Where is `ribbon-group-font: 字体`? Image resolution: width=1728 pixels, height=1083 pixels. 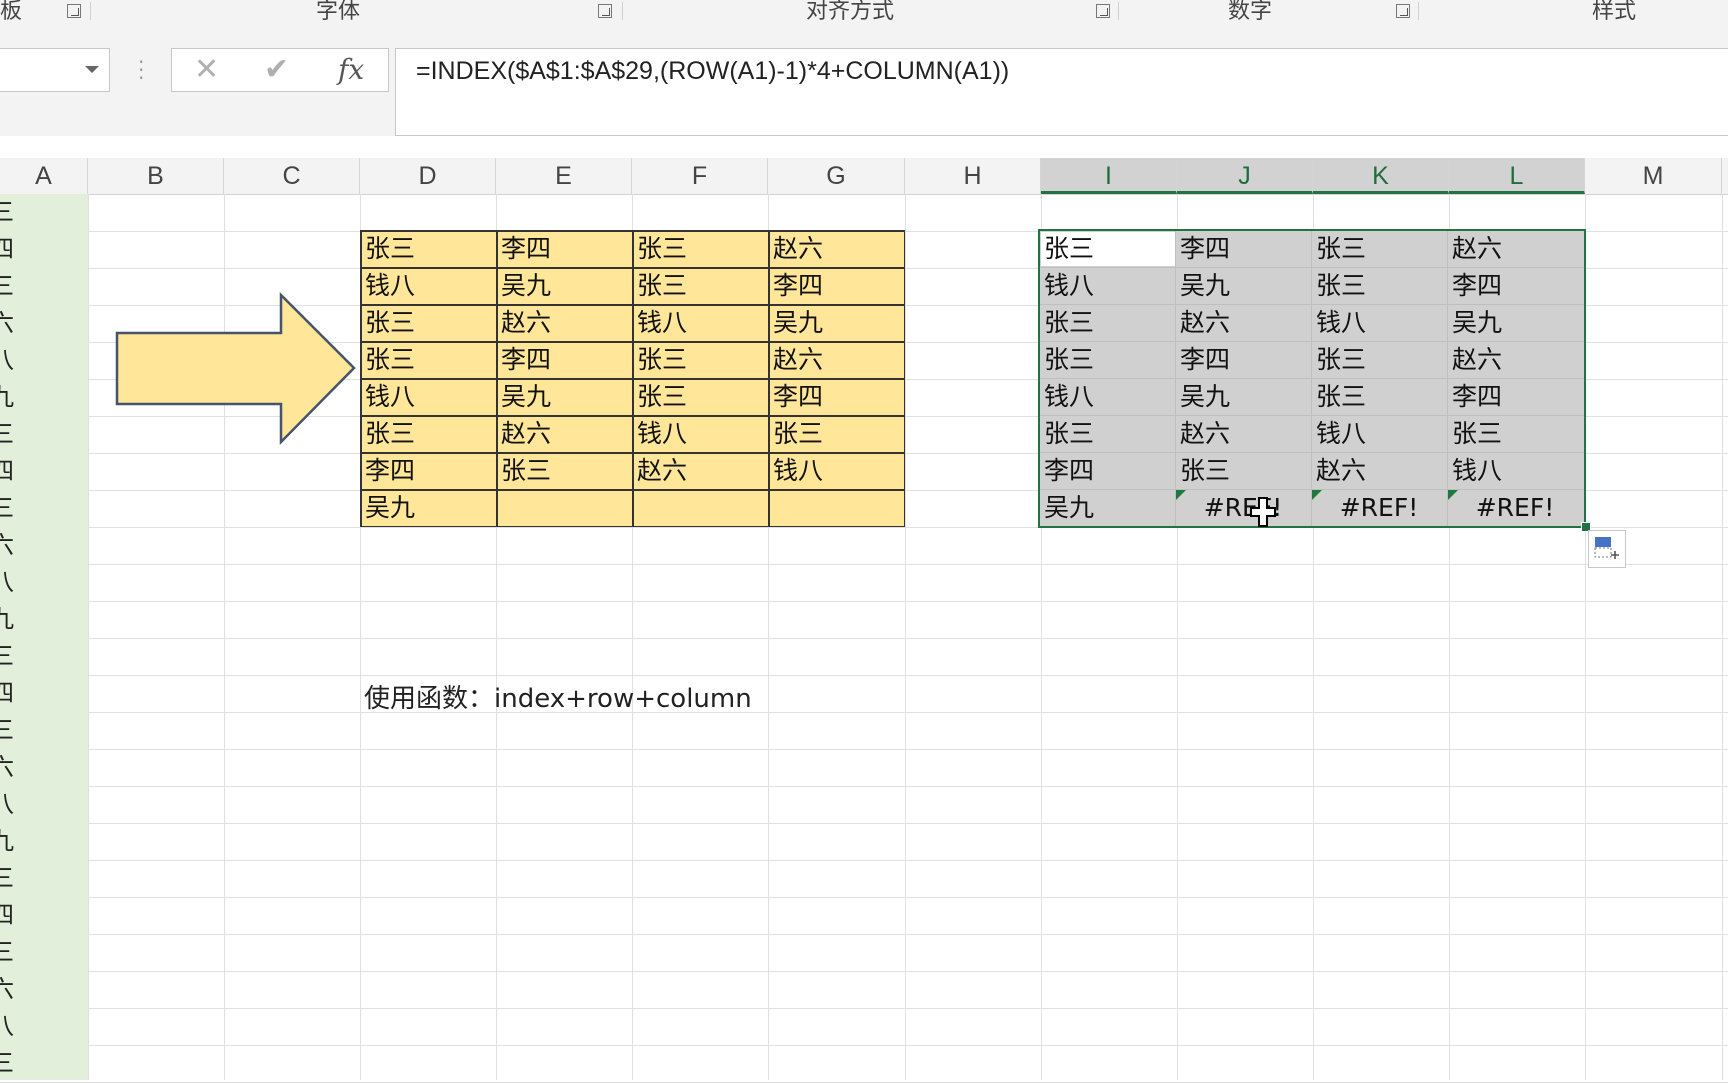 ribbon-group-font: 字体 is located at coordinates (338, 12).